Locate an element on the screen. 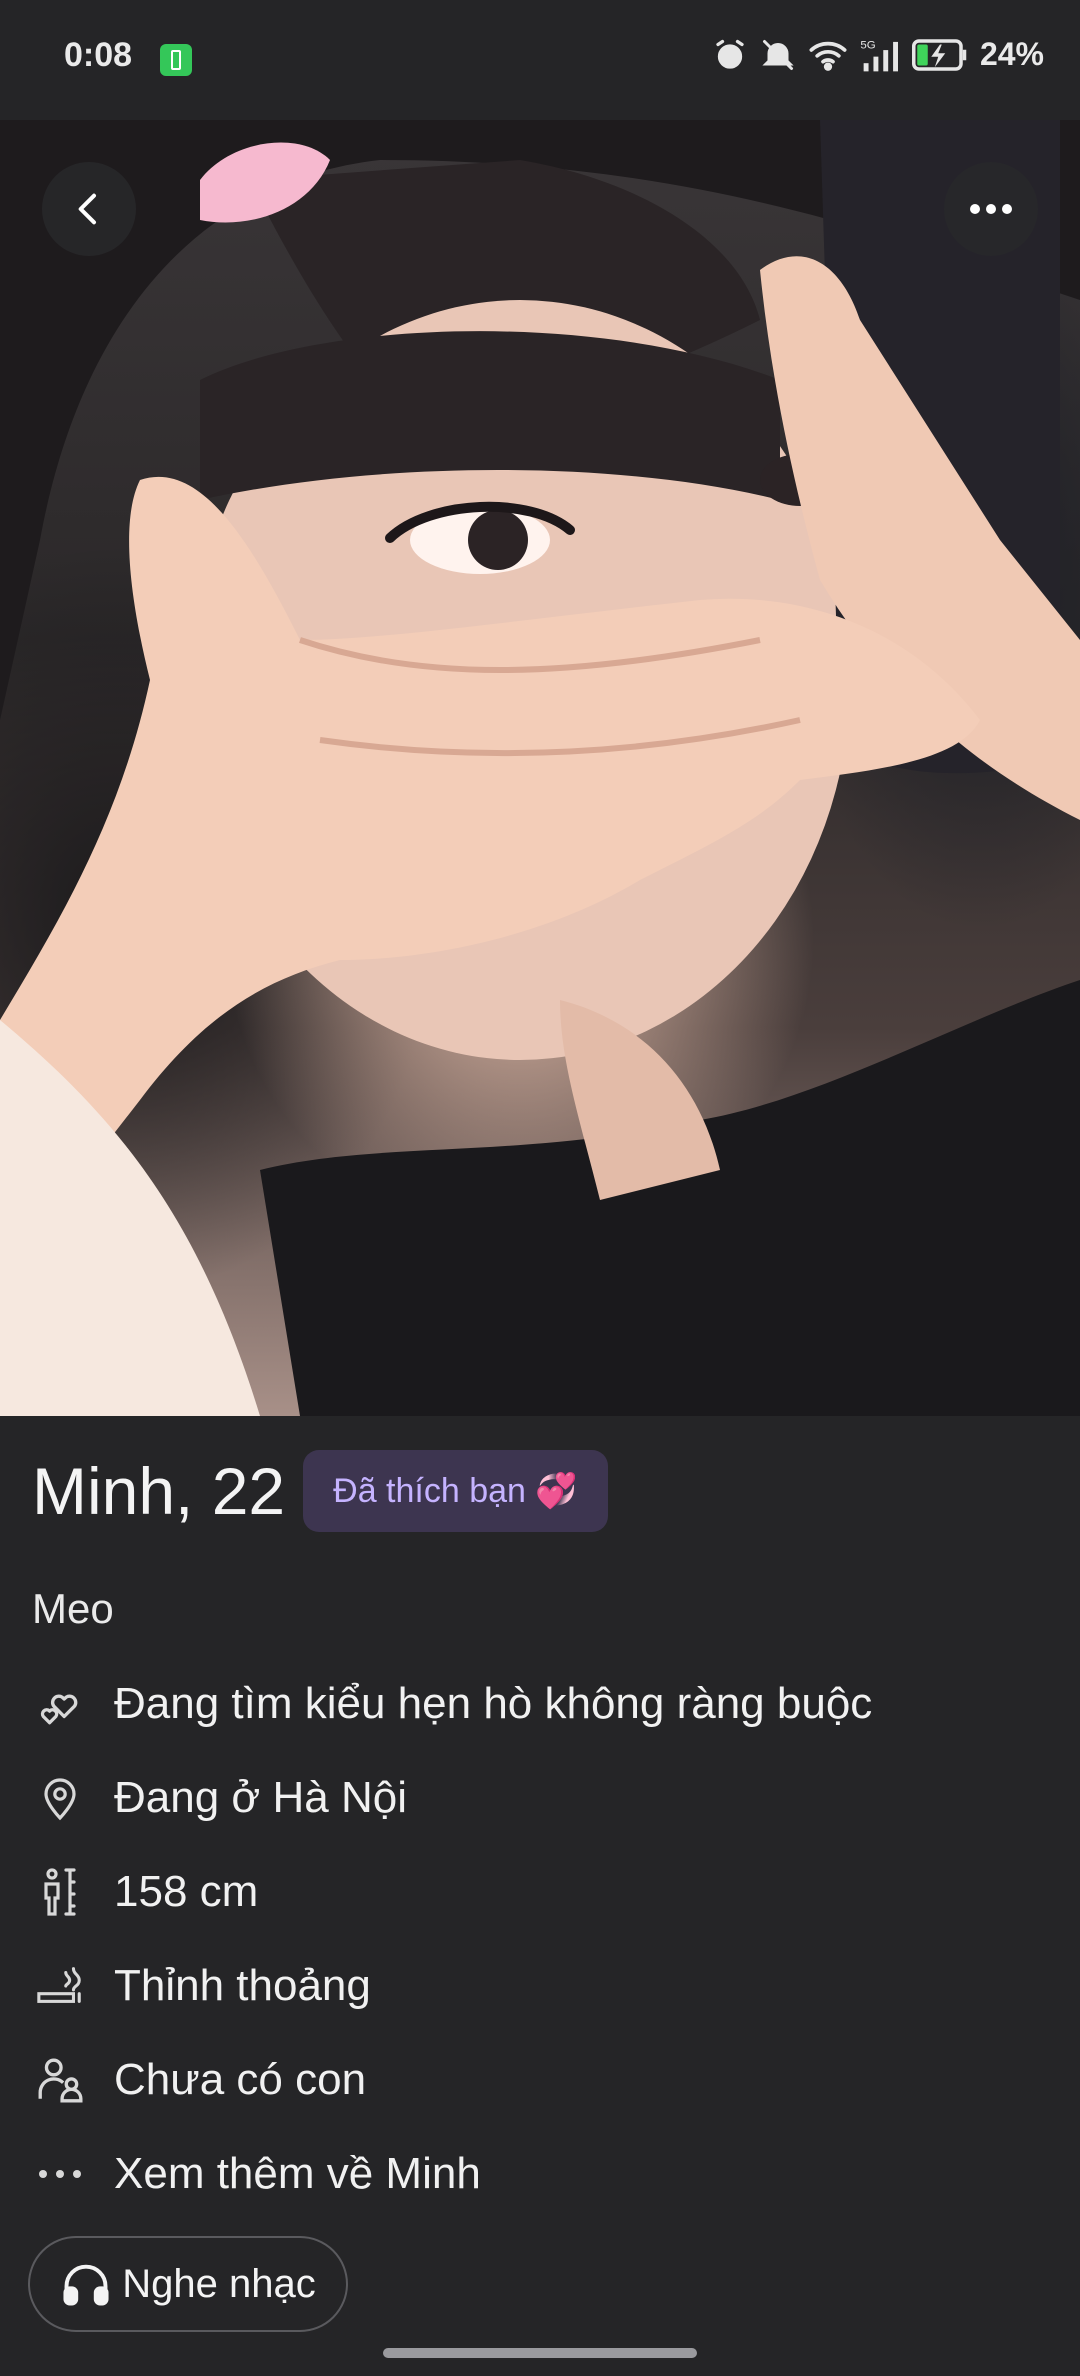 Image resolution: width=1080 pixels, height=2376 pixels. profile-bio: Meo is located at coordinates (73, 1608).